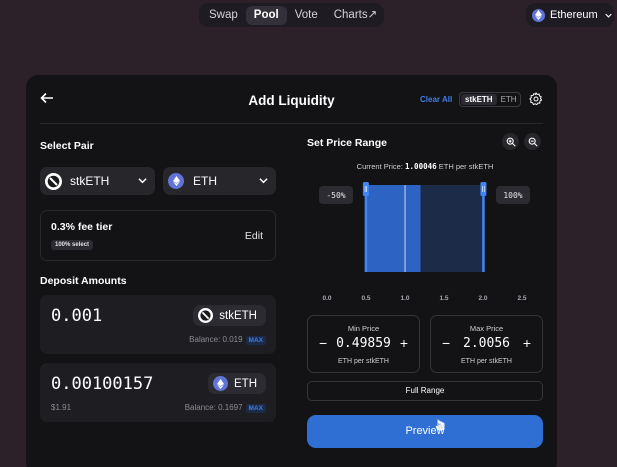  What do you see at coordinates (486, 328) in the screenshot?
I see `max-price-label: Max Price` at bounding box center [486, 328].